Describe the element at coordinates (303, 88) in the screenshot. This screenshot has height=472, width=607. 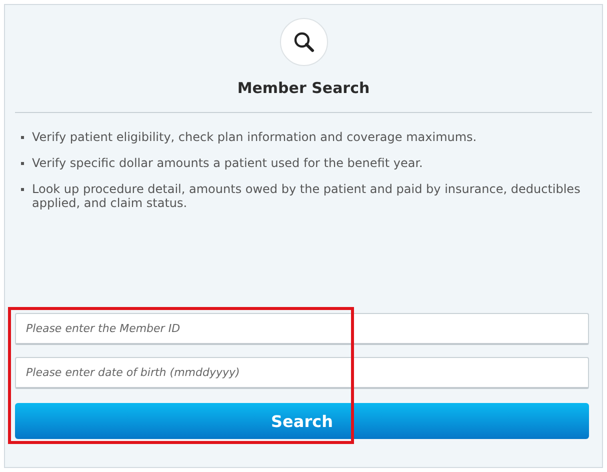
I see `panel-title: Member Search` at that location.